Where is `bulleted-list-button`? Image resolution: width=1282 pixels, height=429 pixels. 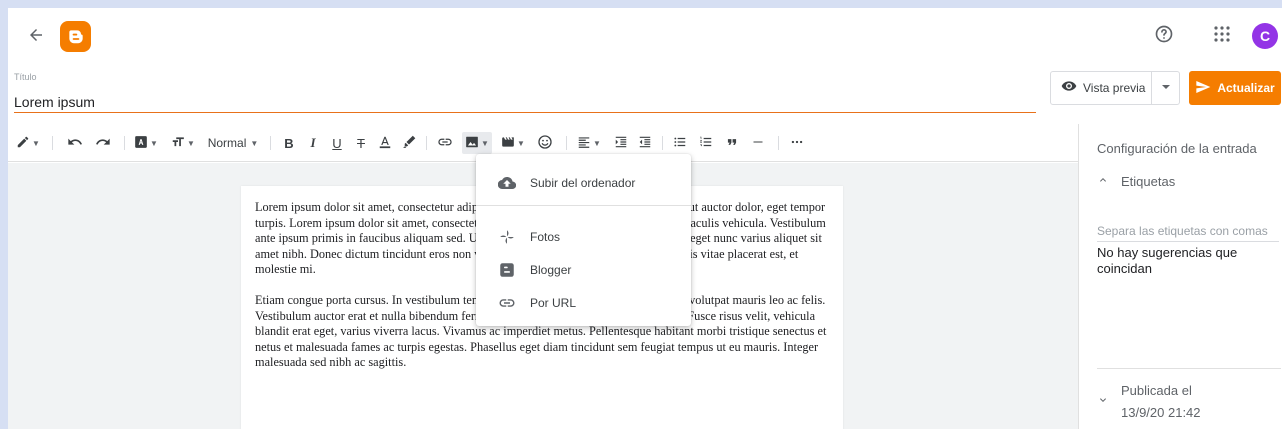 bulleted-list-button is located at coordinates (680, 143).